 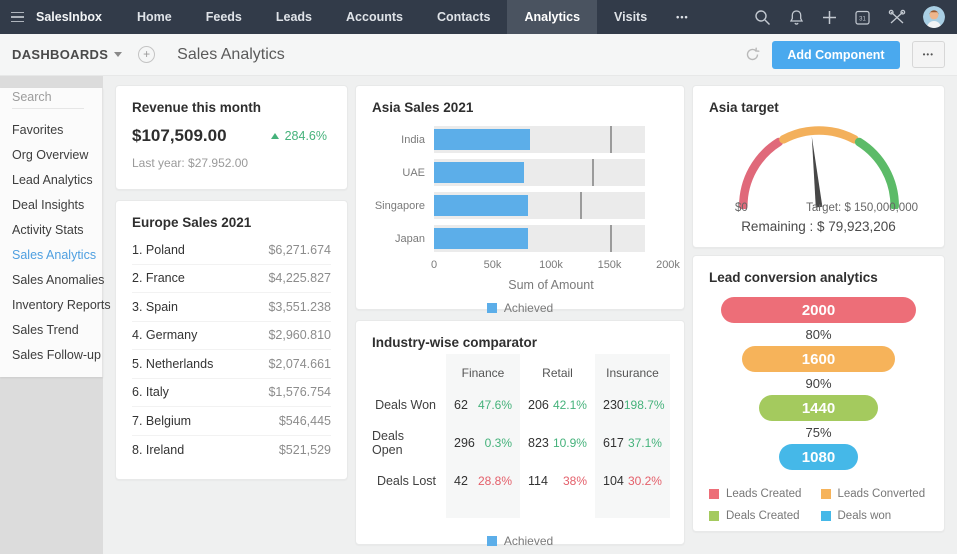 I want to click on bullet-bar-singapore, so click(x=481, y=205).